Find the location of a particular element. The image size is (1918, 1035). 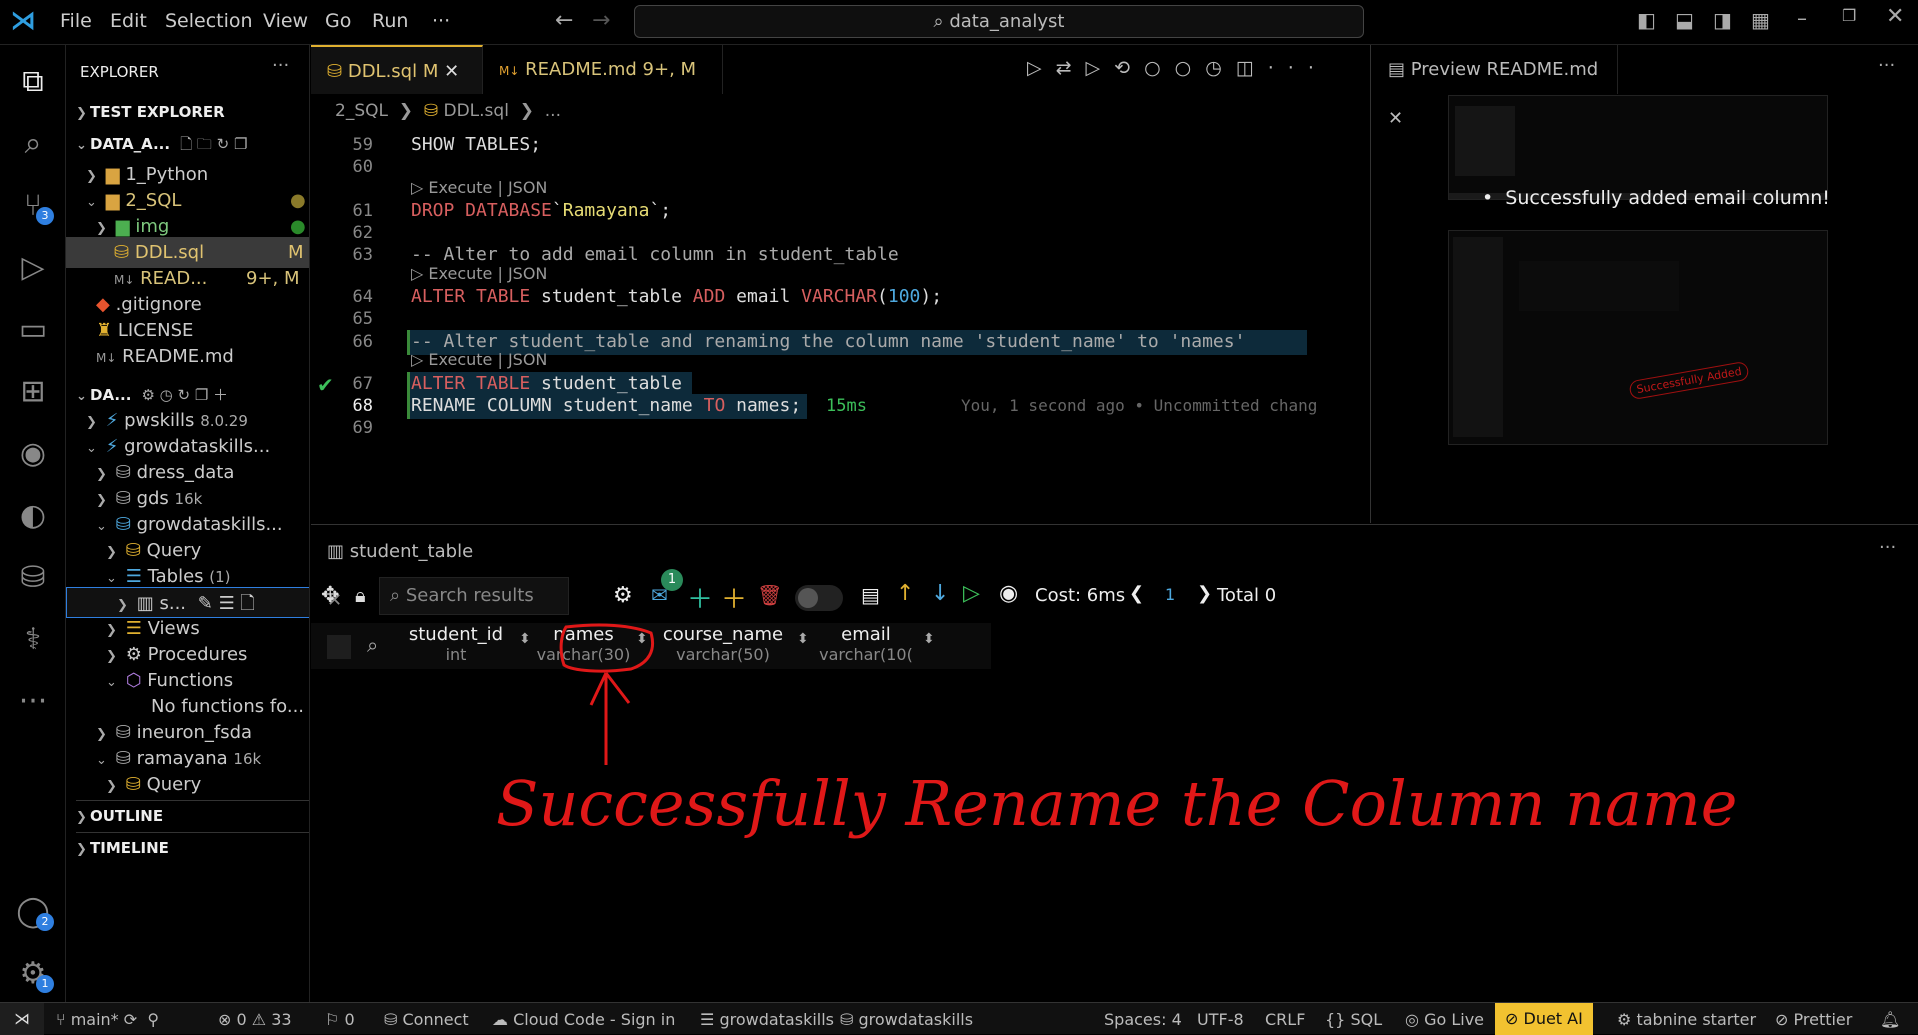

cloud-code-status: ☁ Cloud Code - Sign in is located at coordinates (583, 1019).